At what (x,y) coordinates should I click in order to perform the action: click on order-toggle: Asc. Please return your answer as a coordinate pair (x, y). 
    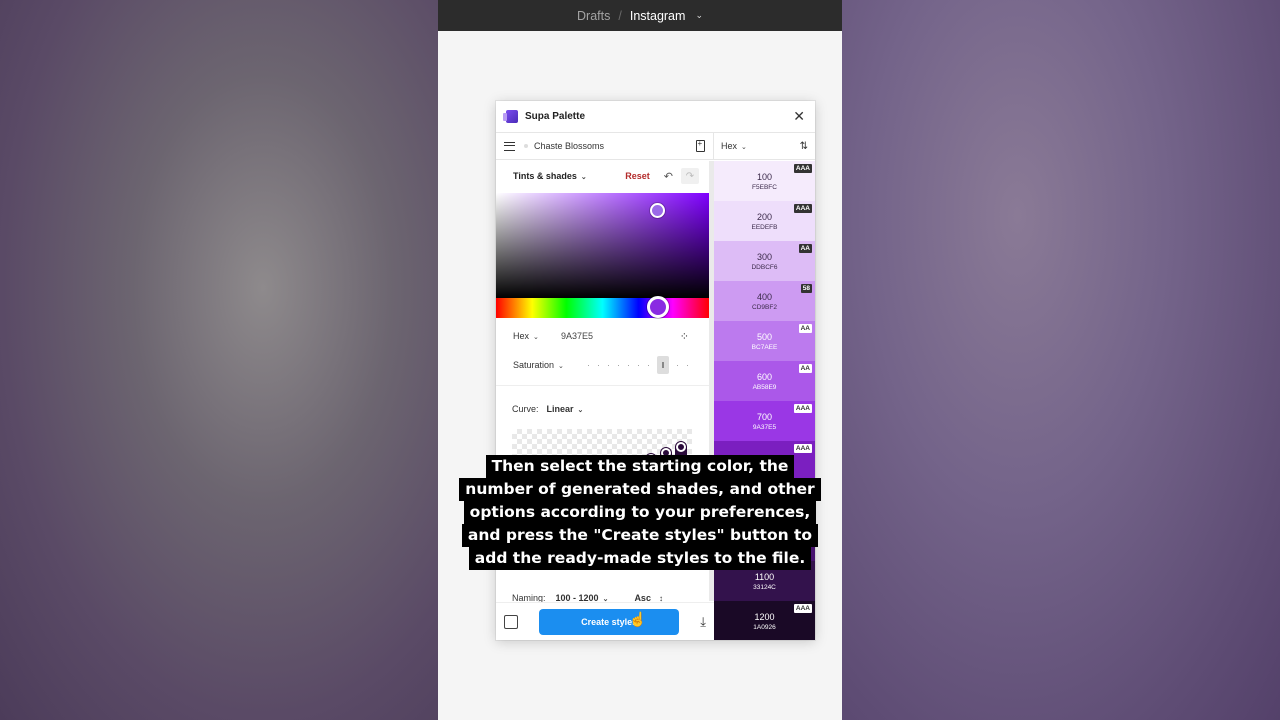
    Looking at the image, I should click on (642, 597).